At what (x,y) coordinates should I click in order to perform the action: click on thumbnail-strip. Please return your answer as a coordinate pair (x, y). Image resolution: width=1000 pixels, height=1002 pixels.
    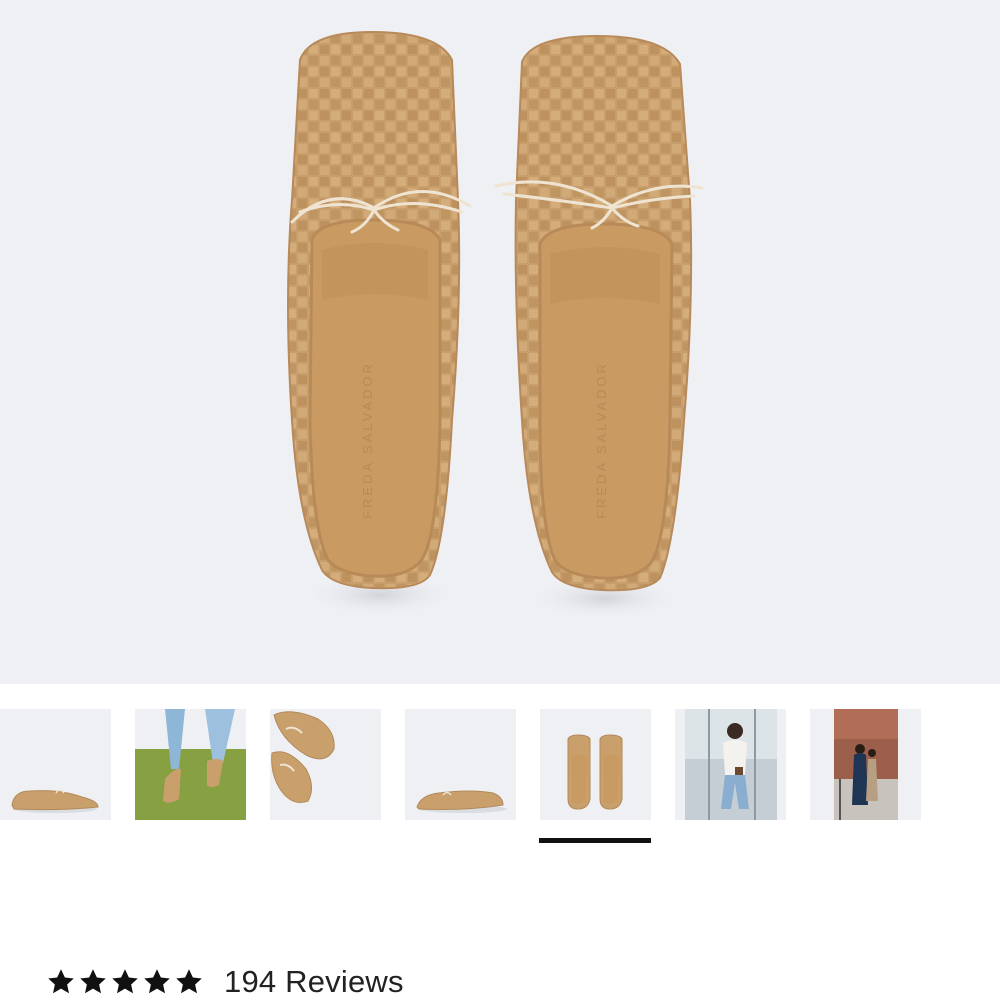
    Looking at the image, I should click on (500, 765).